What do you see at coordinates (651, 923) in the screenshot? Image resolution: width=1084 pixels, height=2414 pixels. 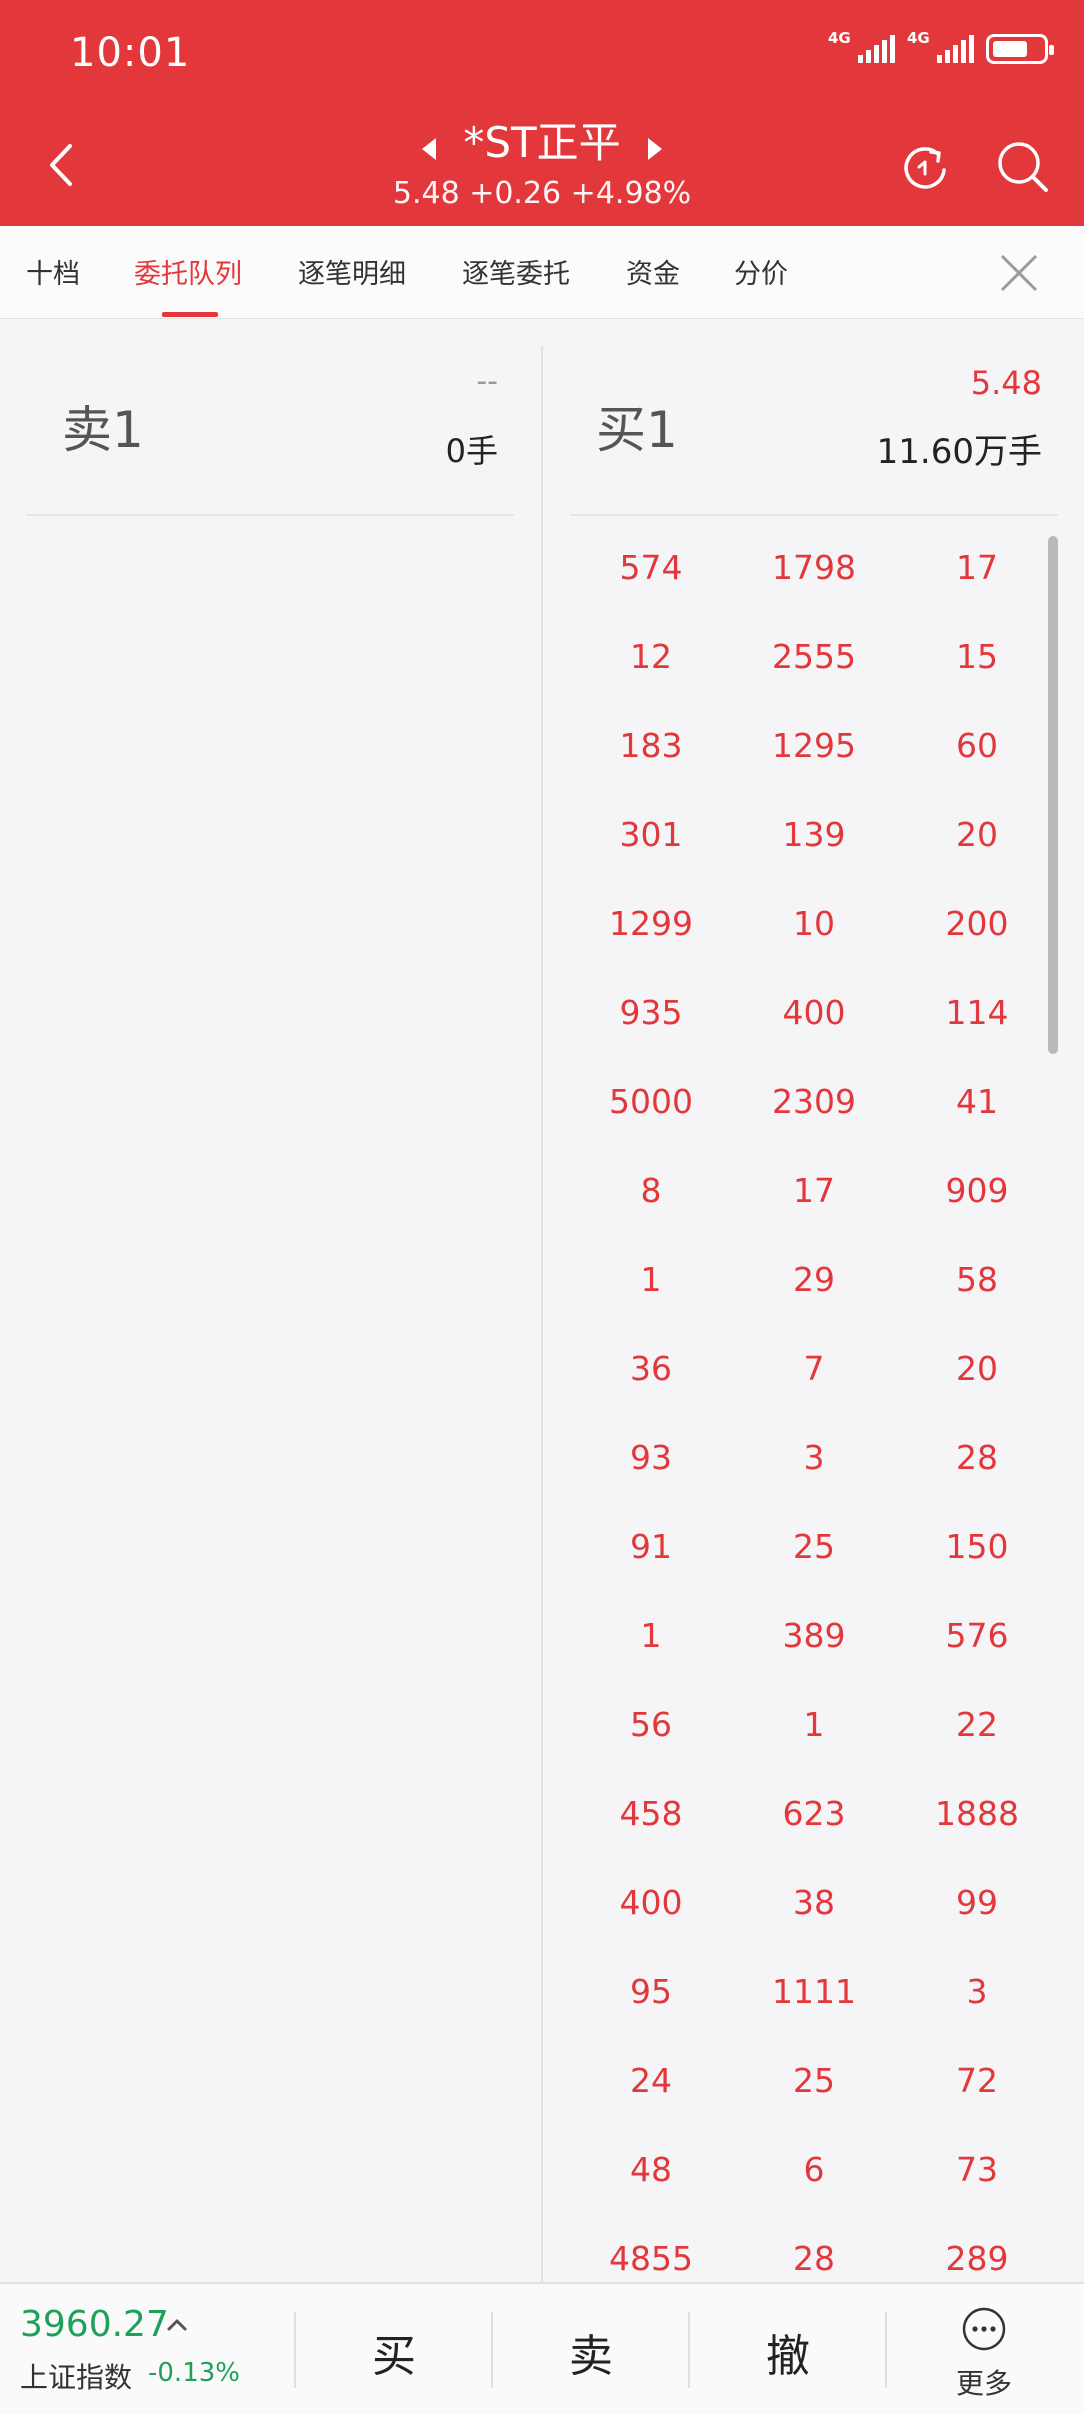 I see `queue-order-volume: 1299` at bounding box center [651, 923].